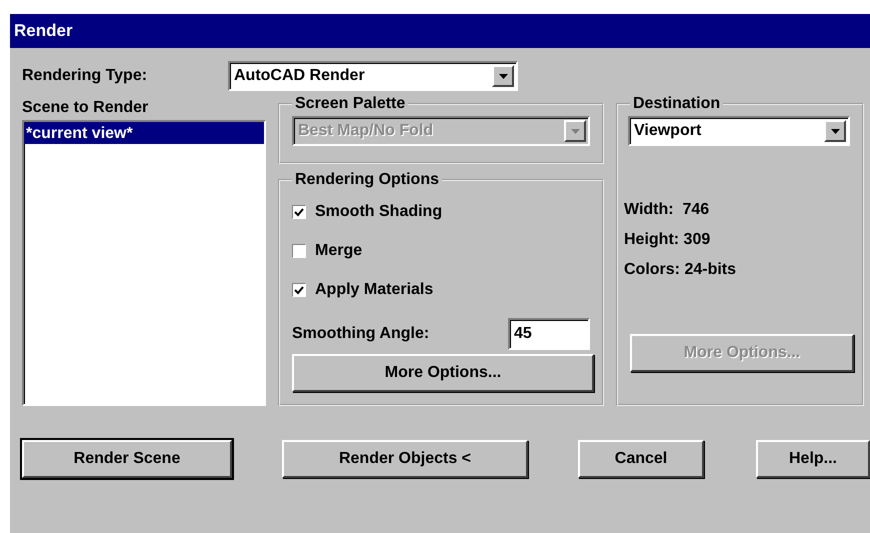 This screenshot has height=533, width=870. I want to click on group-title: Destination, so click(677, 104).